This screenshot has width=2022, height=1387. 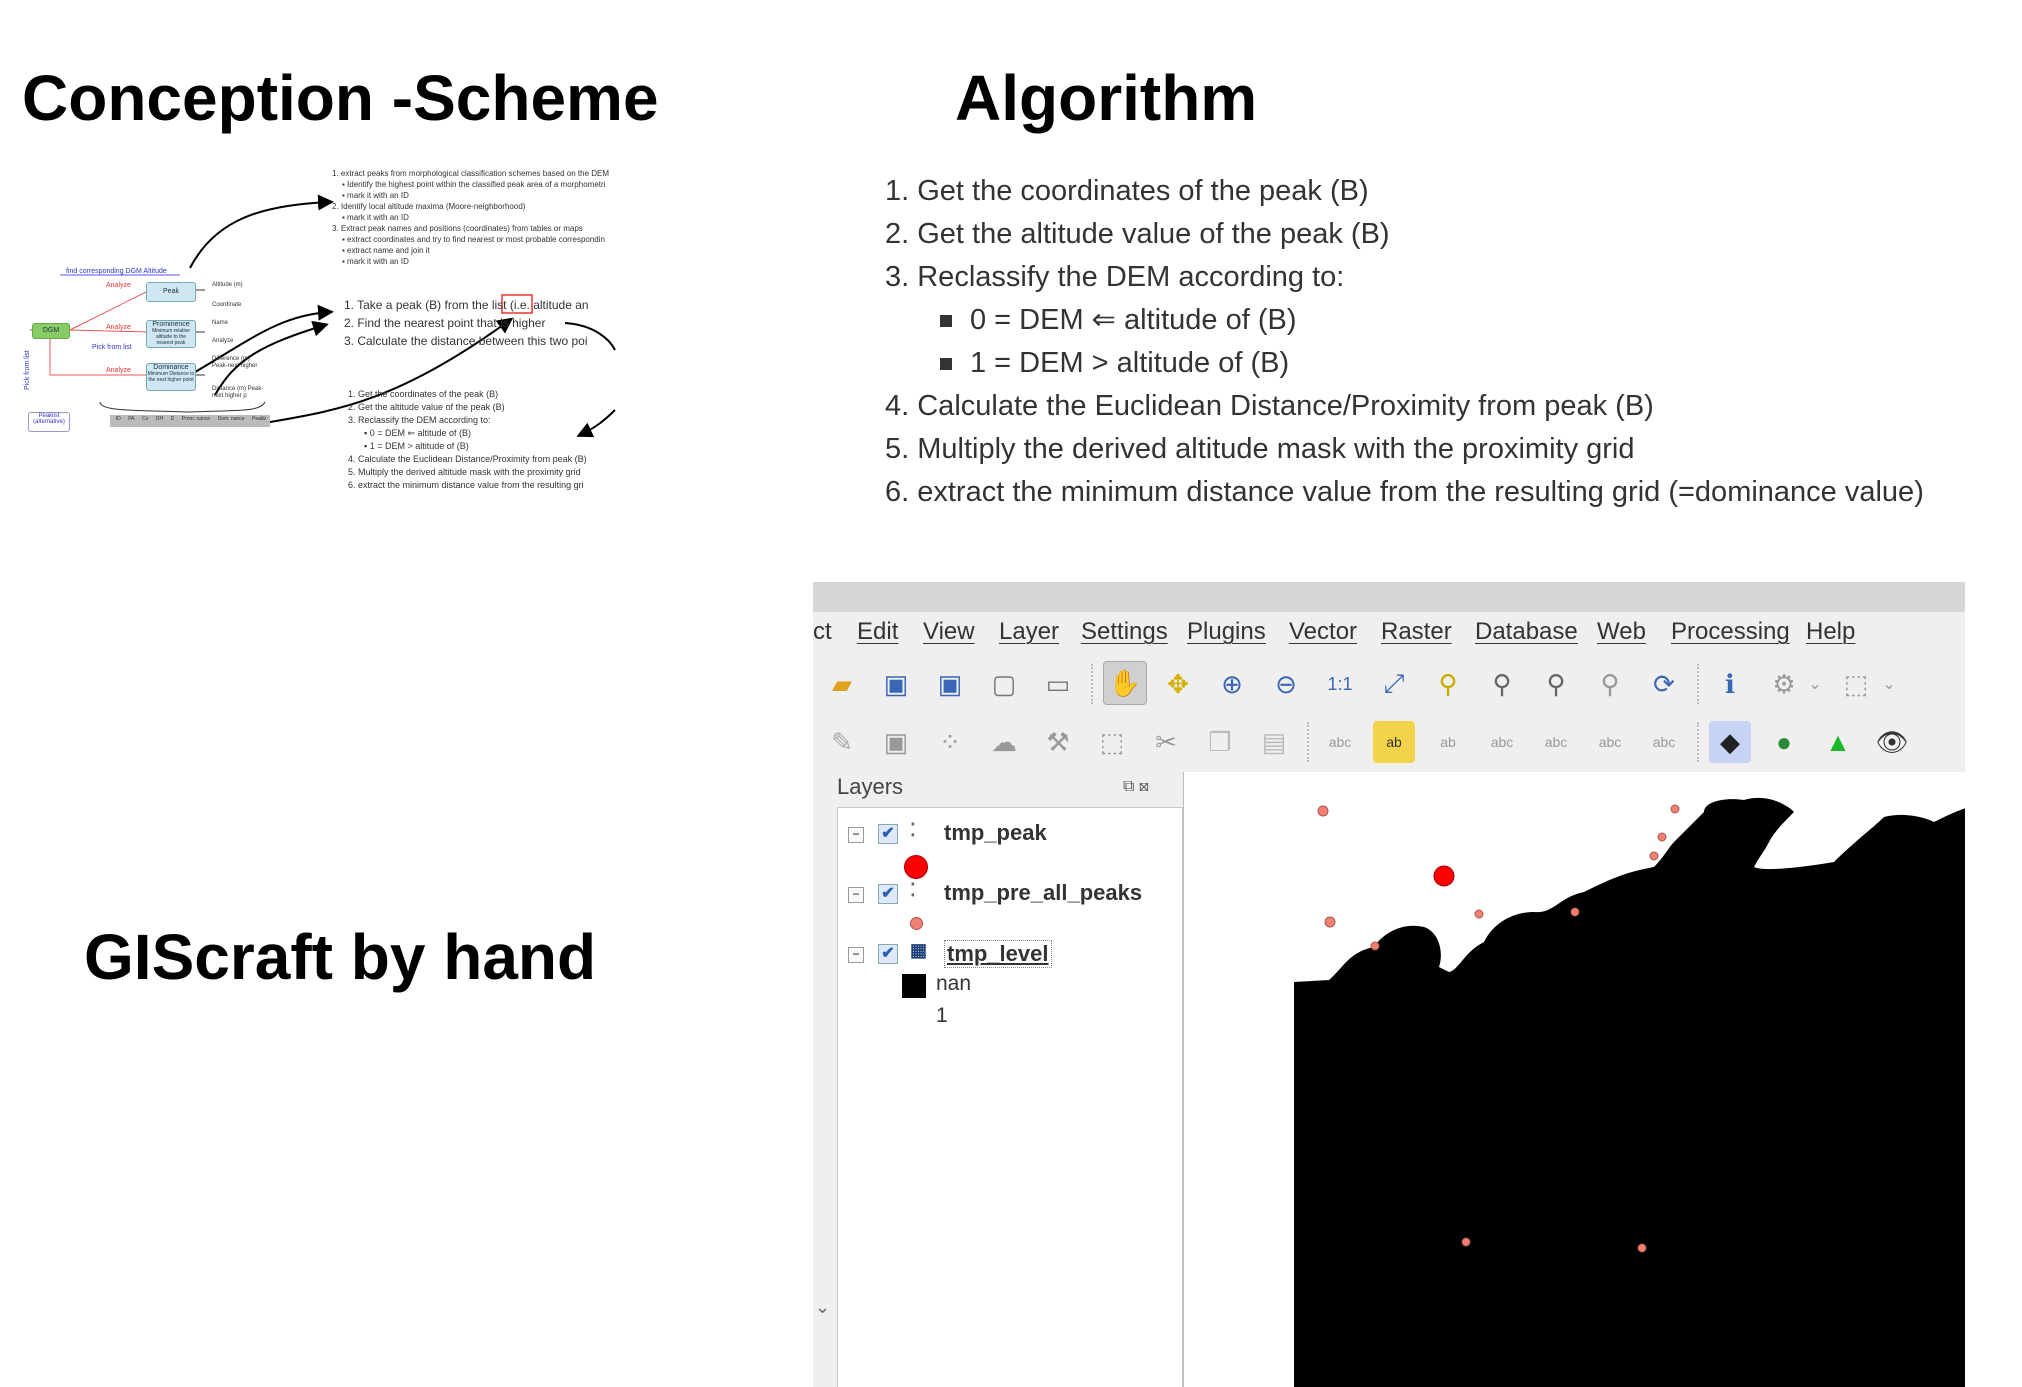 What do you see at coordinates (1784, 684) in the screenshot?
I see `action-icon: ⚙` at bounding box center [1784, 684].